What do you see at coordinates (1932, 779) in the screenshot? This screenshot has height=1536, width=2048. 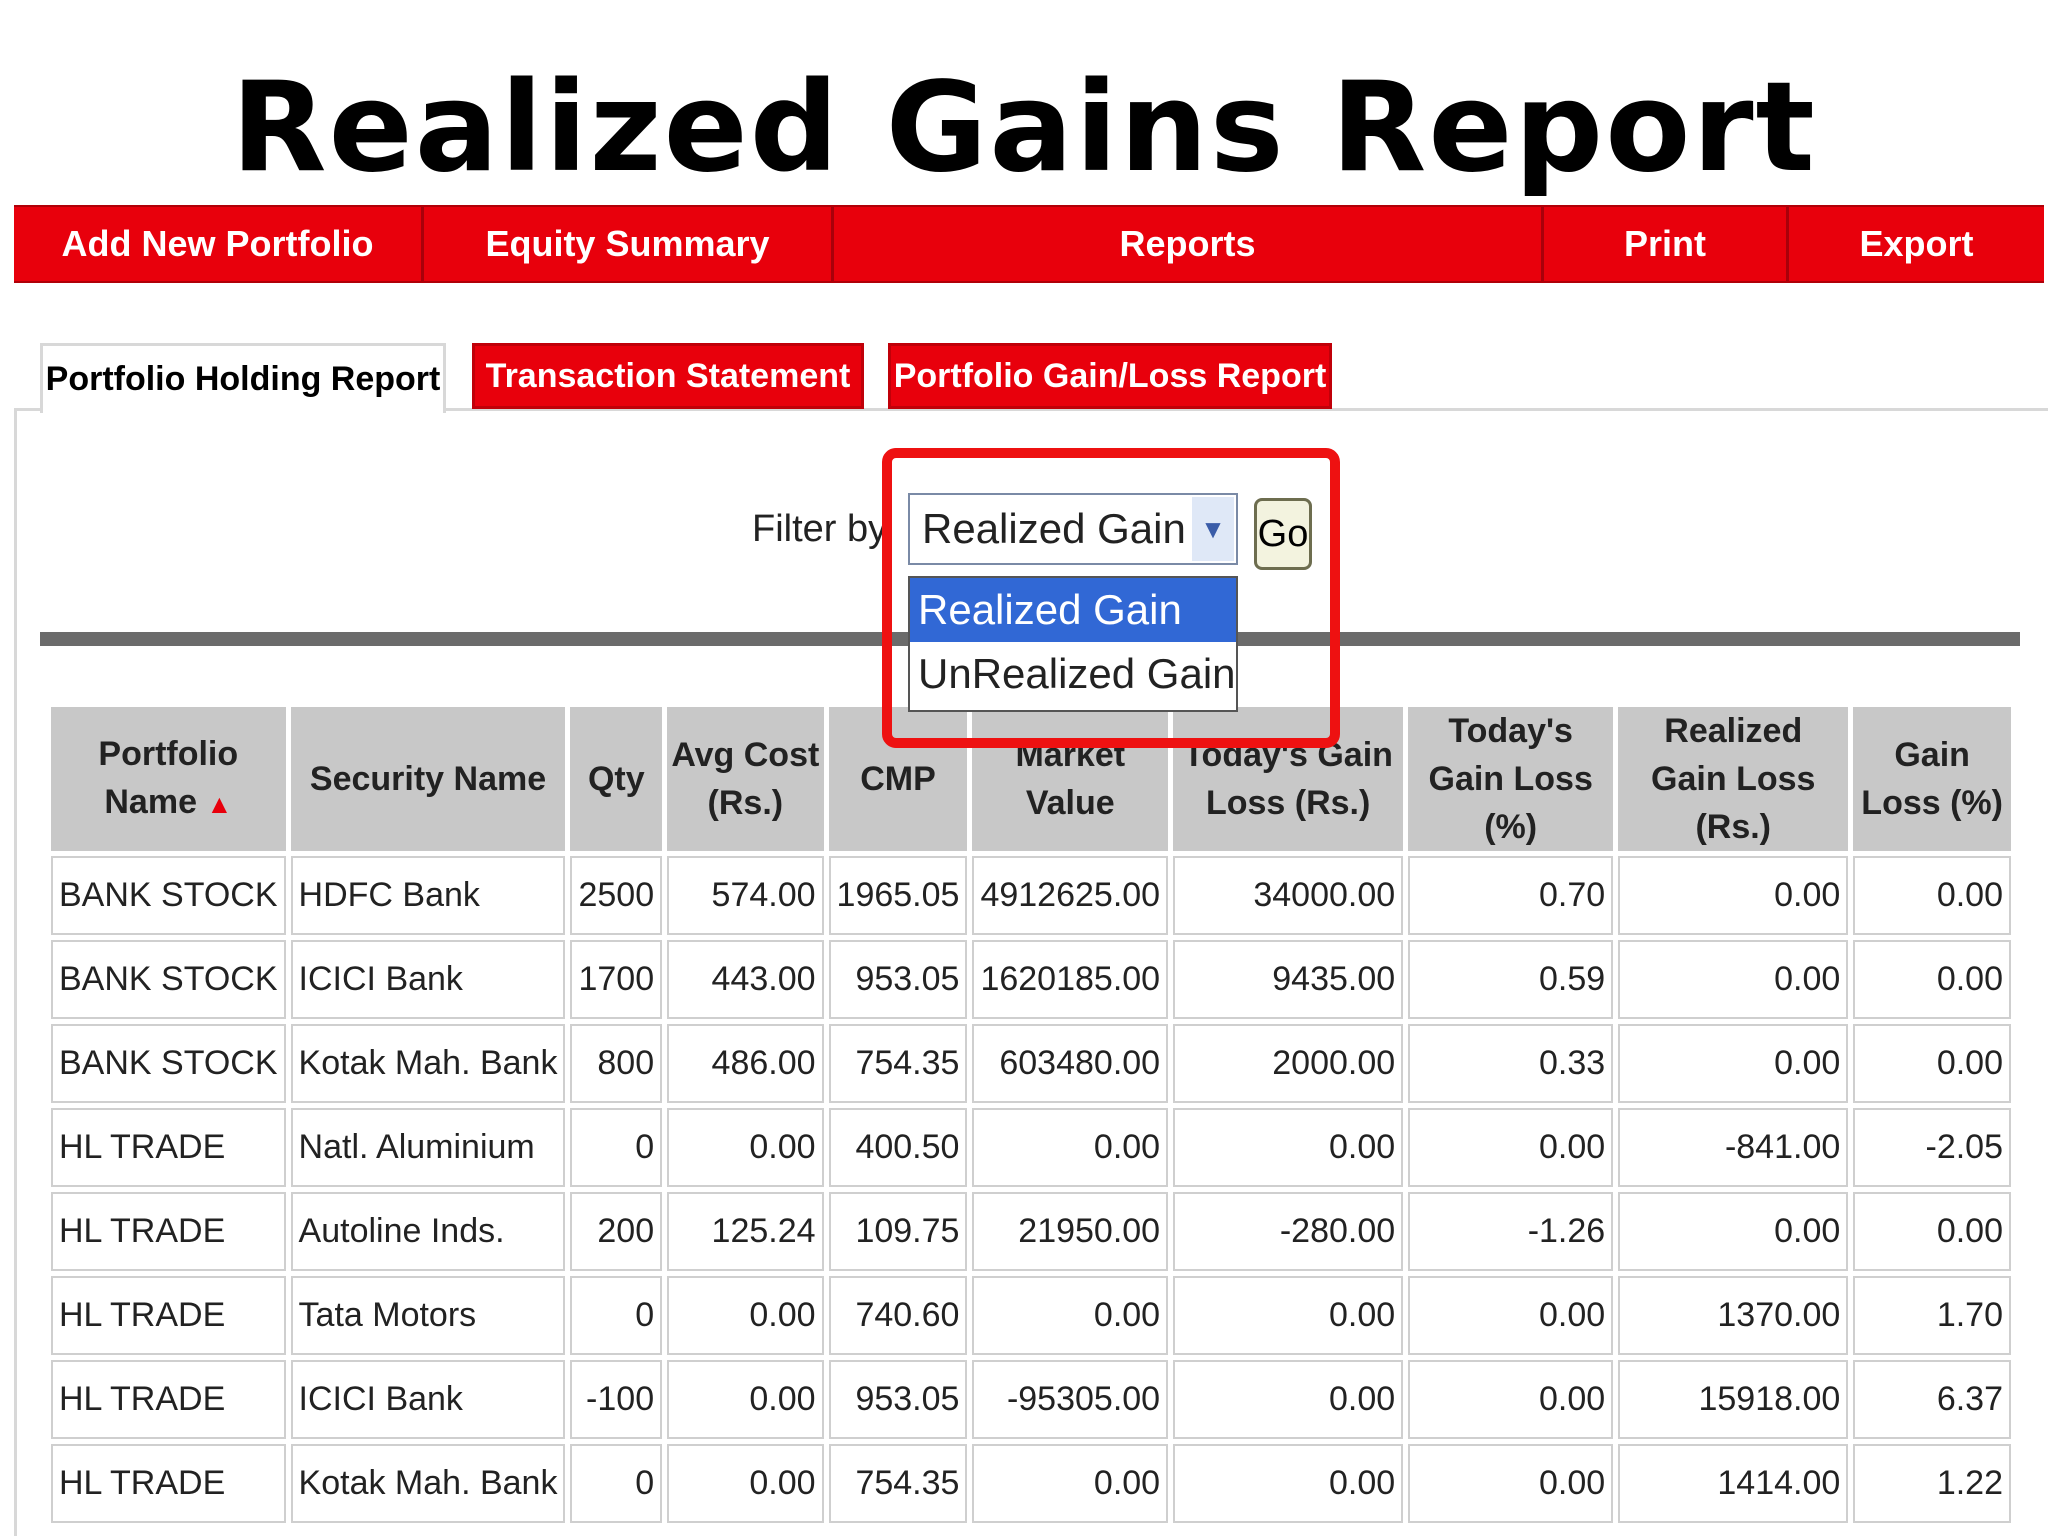 I see `column-header-gain-loss-pct: Gain Loss (%)` at bounding box center [1932, 779].